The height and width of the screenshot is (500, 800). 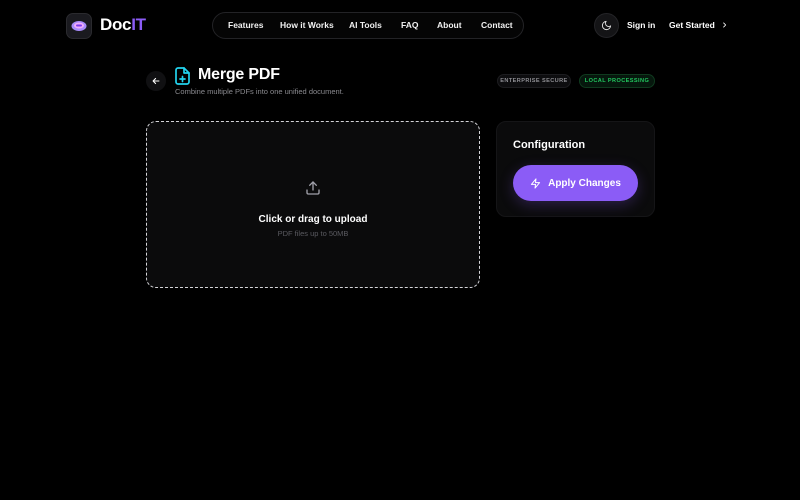 I want to click on apply-changes-label: Apply Changes, so click(x=584, y=183).